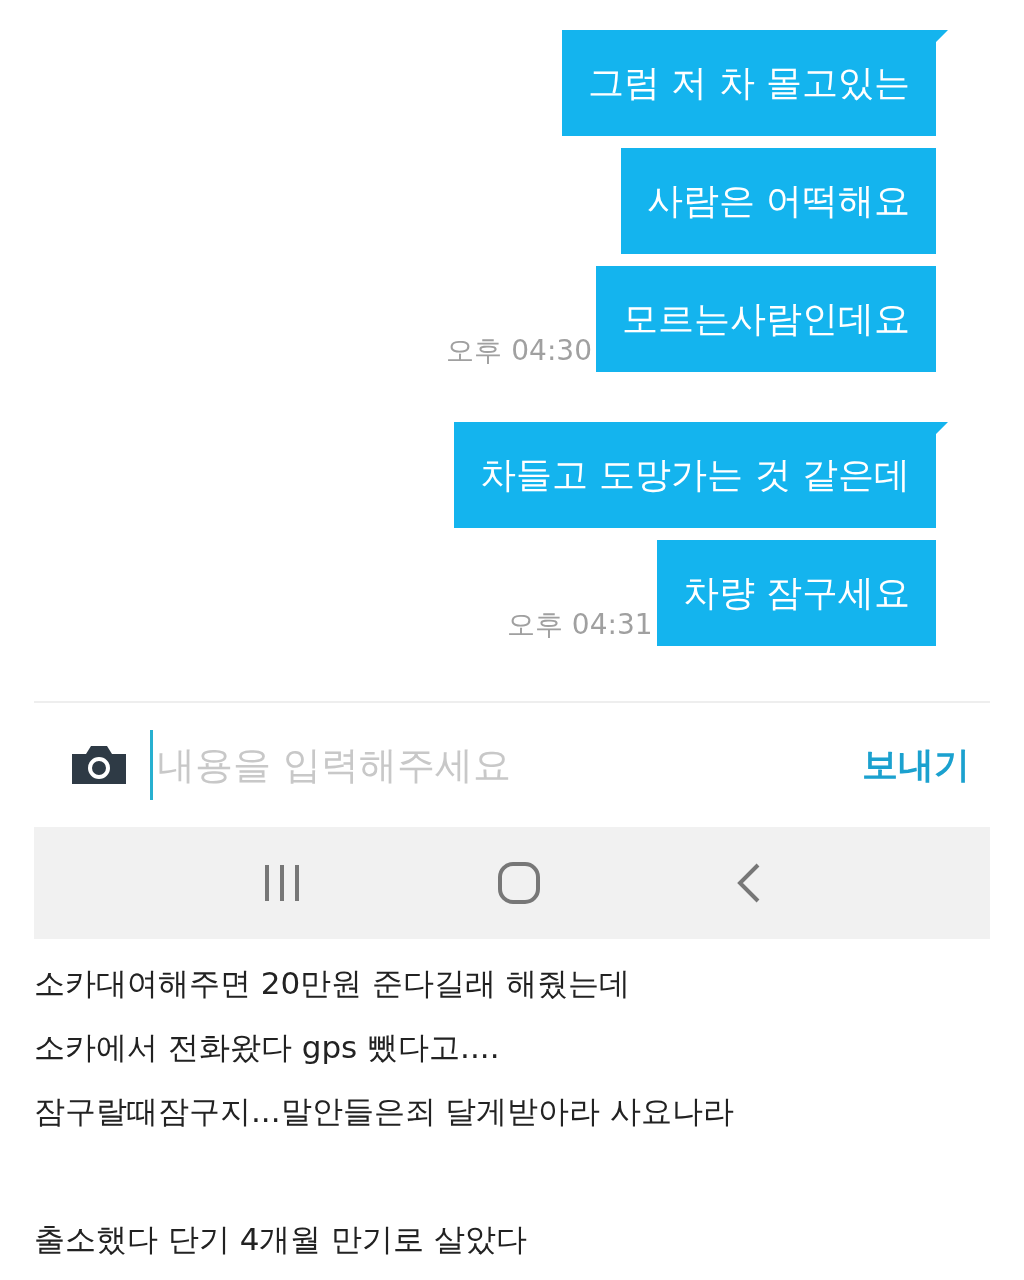 This screenshot has height=1280, width=1024. What do you see at coordinates (99, 765) in the screenshot?
I see `camera-icon` at bounding box center [99, 765].